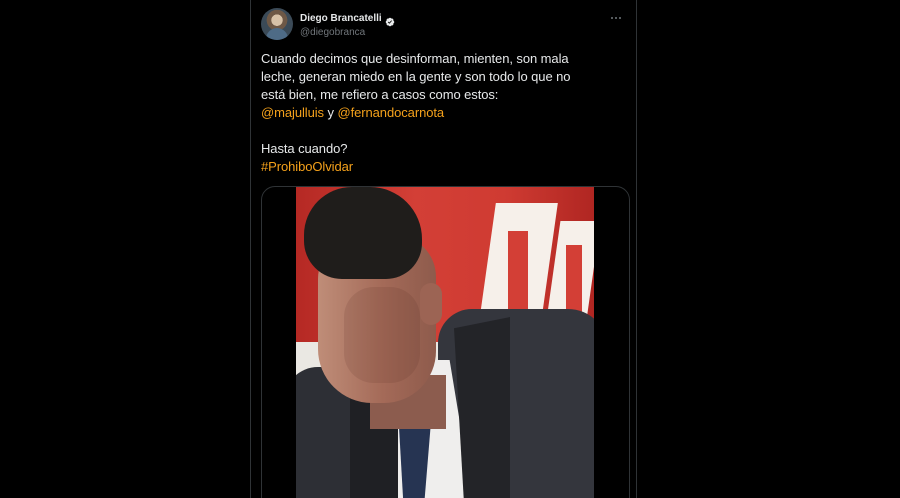 Image resolution: width=900 pixels, height=498 pixels. Describe the element at coordinates (277, 34) in the screenshot. I see `avatar-shoulder` at that location.